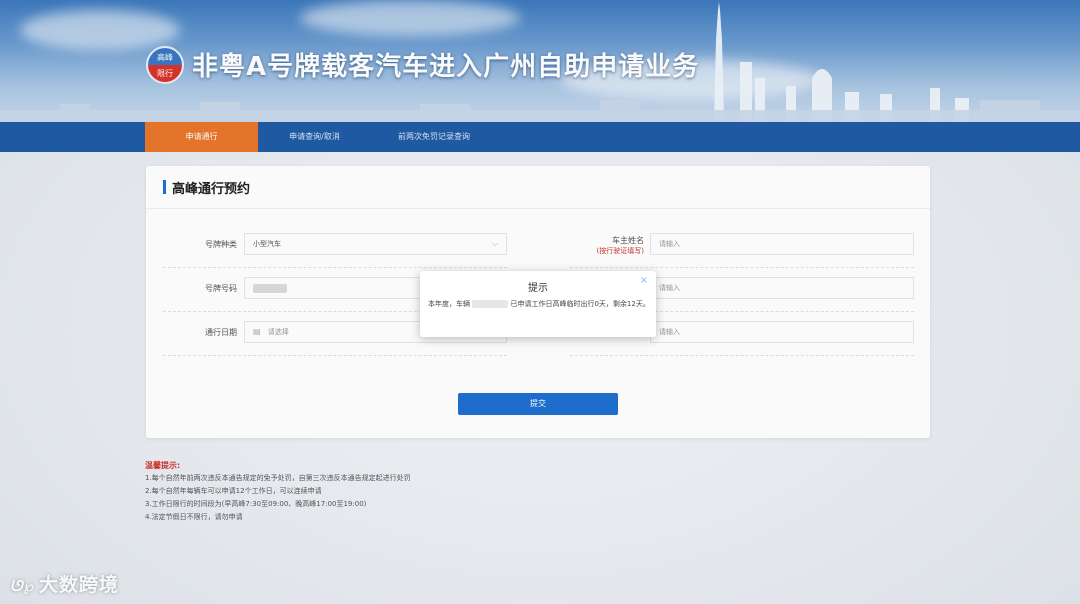 Image resolution: width=1080 pixels, height=604 pixels. I want to click on redacted-plate-number, so click(490, 304).